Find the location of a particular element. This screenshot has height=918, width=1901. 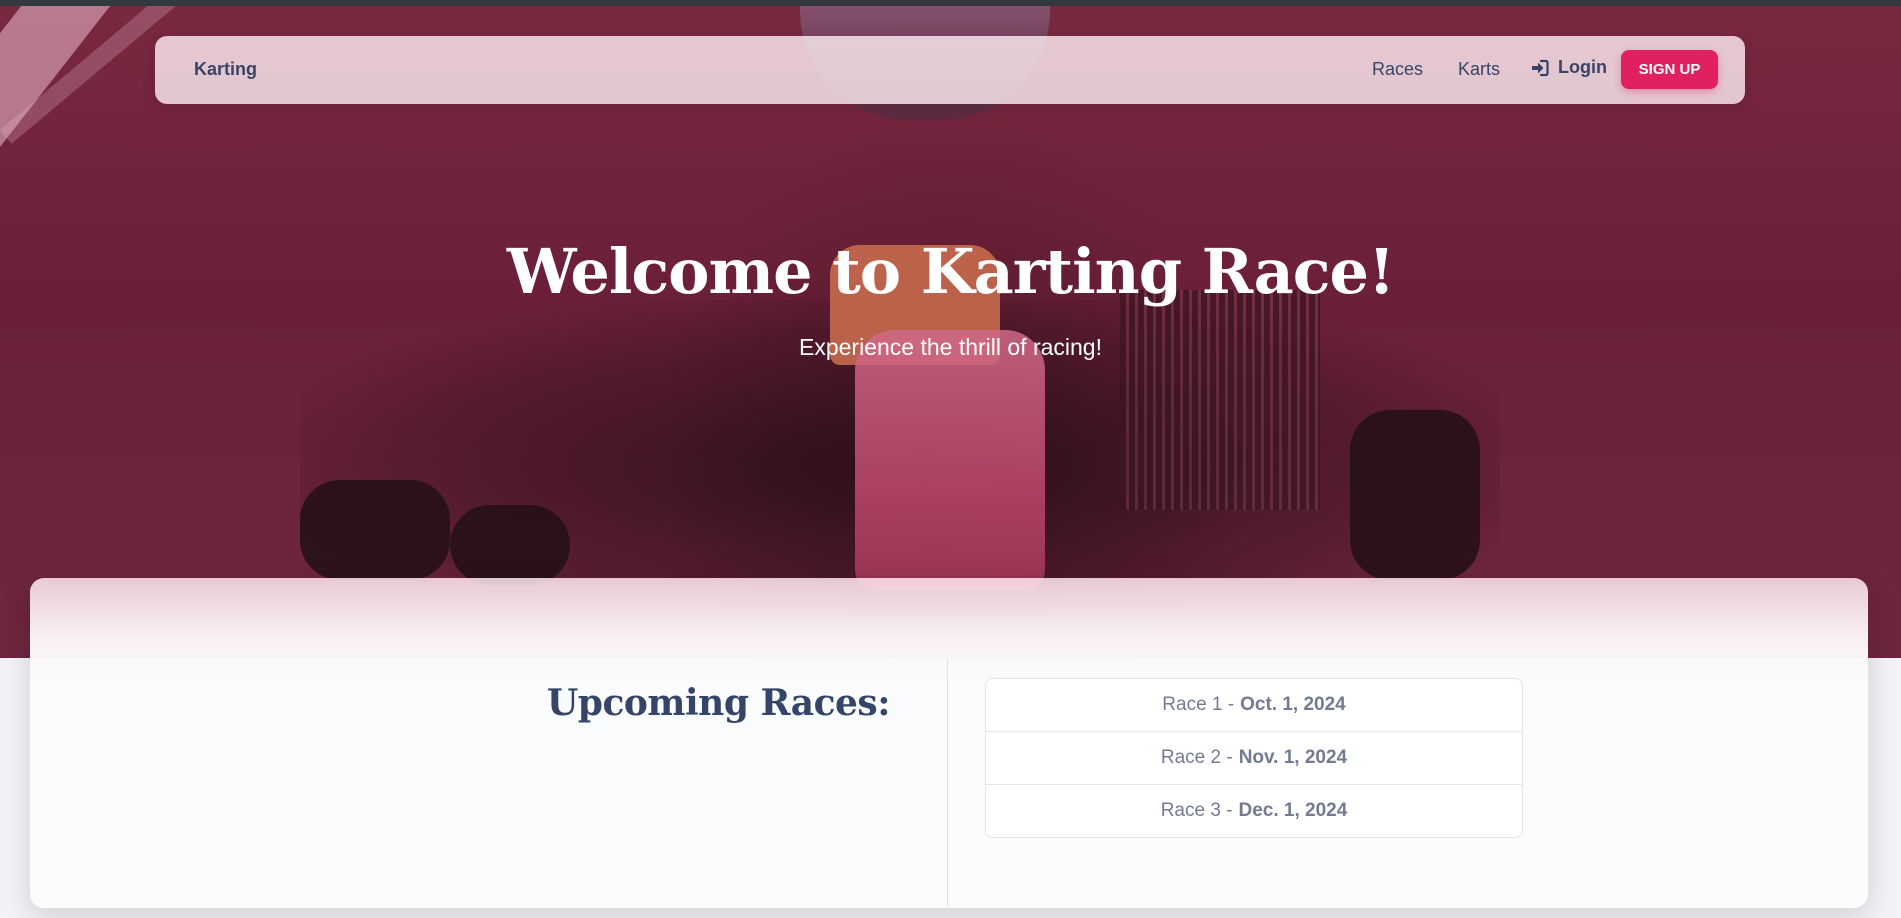

kart-seat-image is located at coordinates (950, 460).